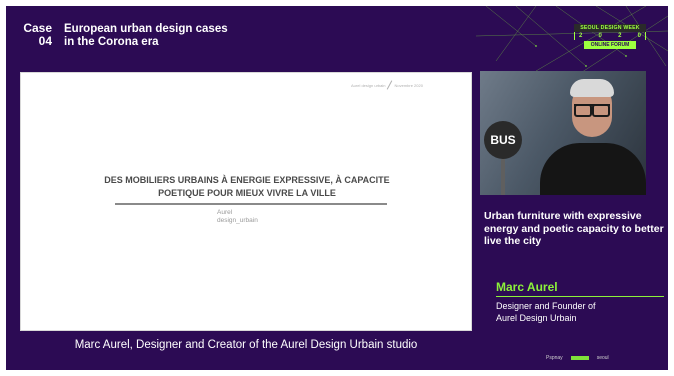  I want to click on case-number-text: 04, so click(45, 41).